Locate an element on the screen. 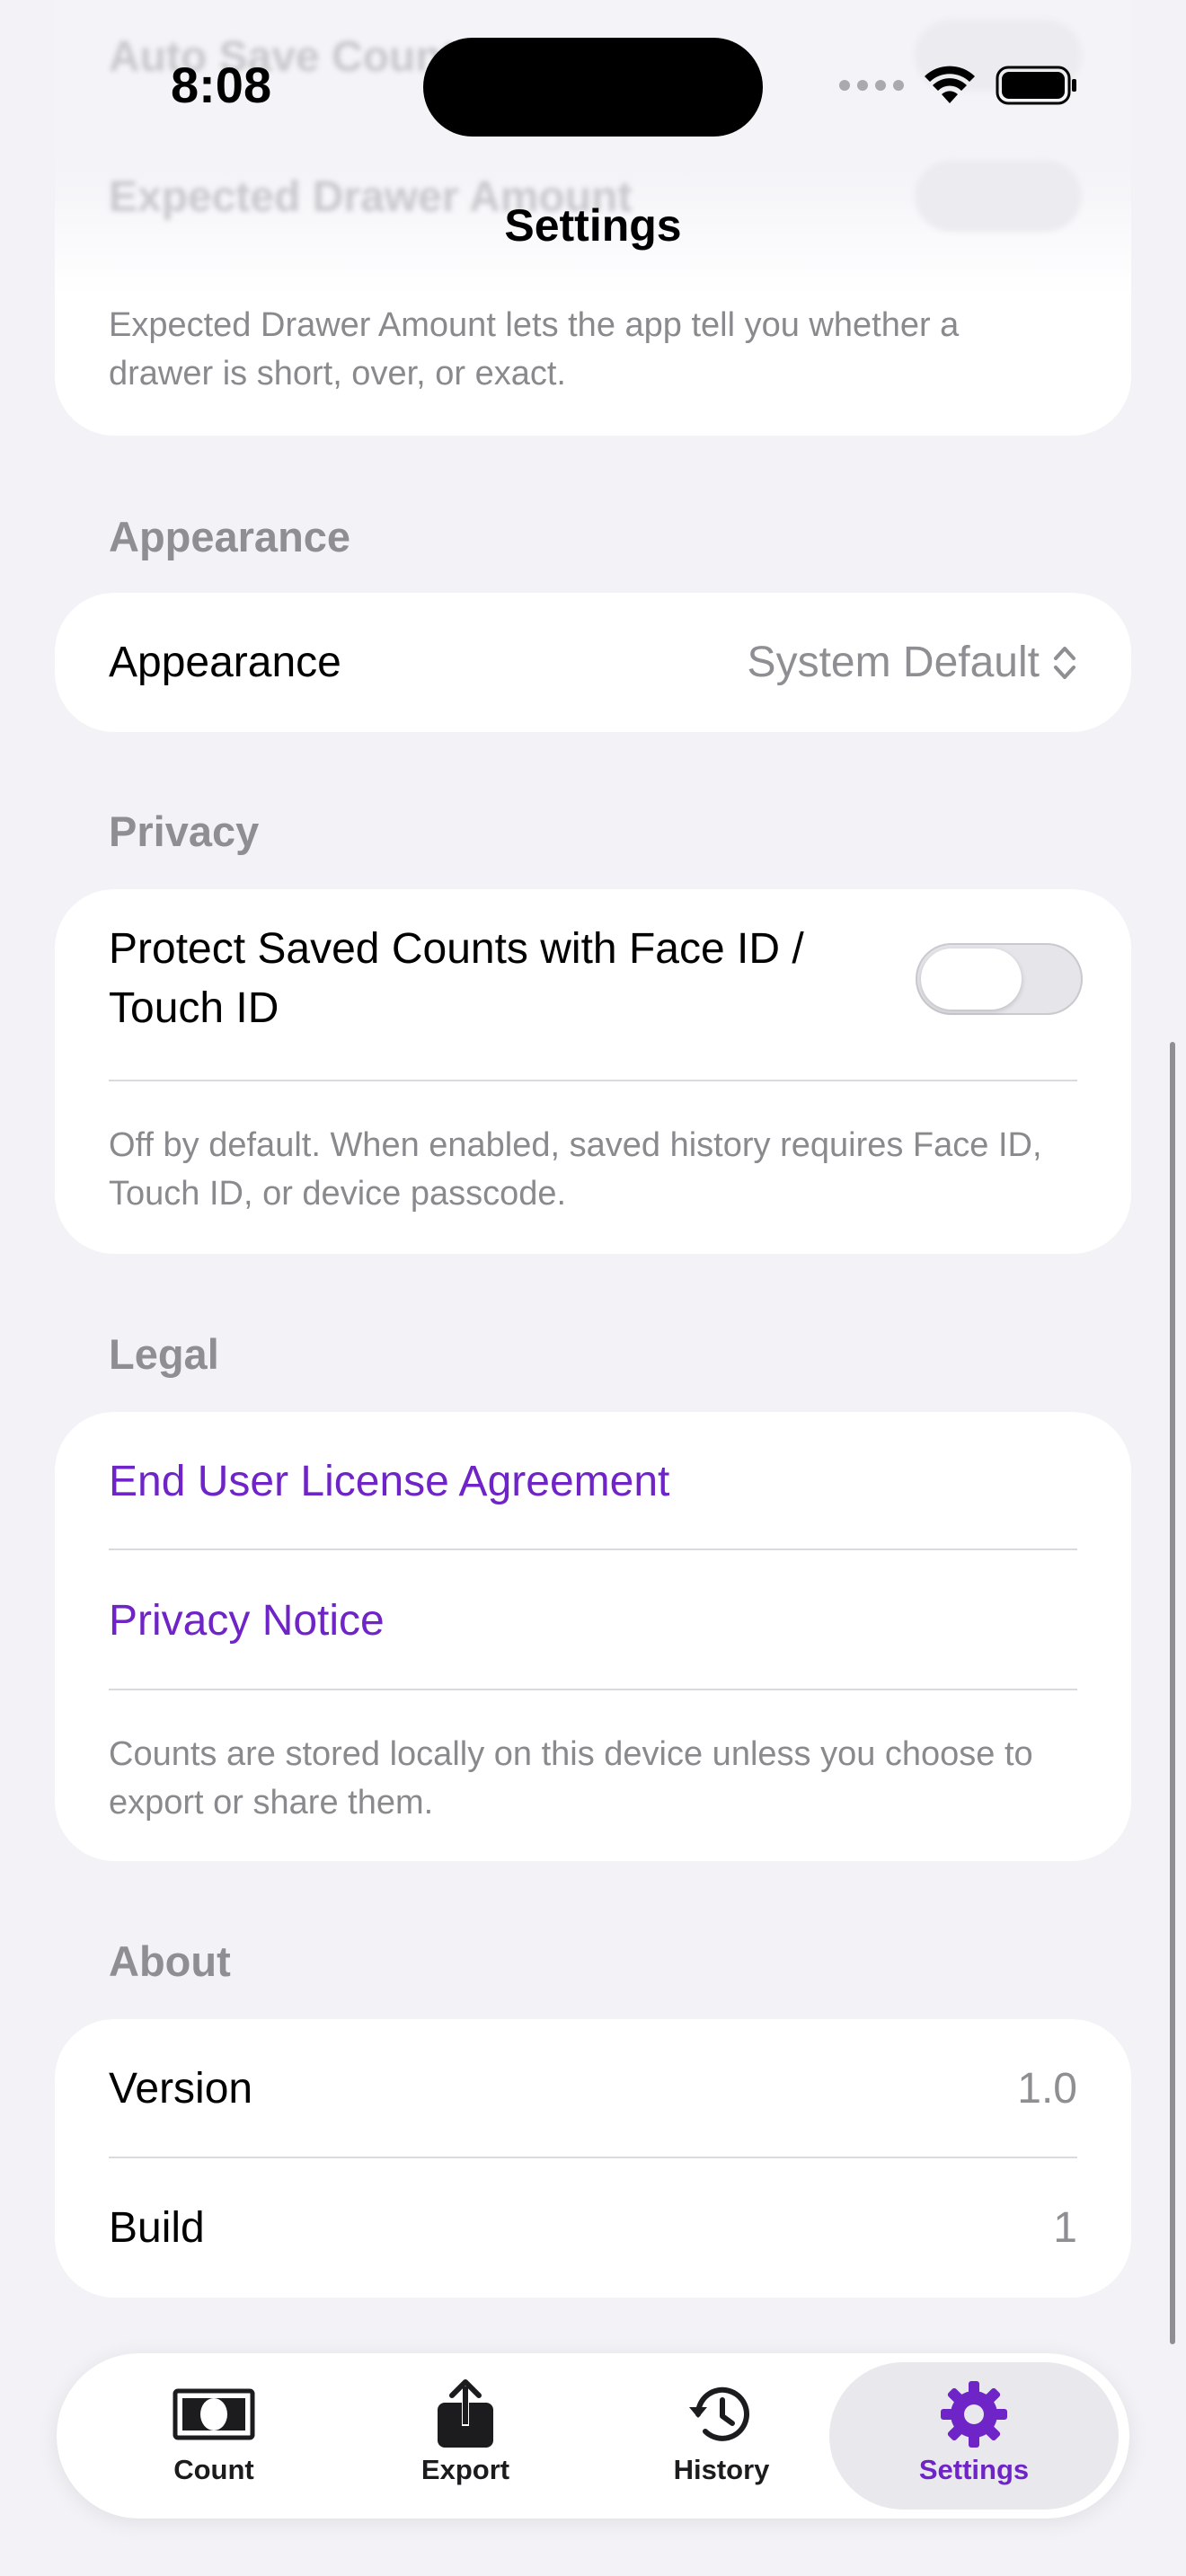 This screenshot has width=1186, height=2576. tab-history: History is located at coordinates (721, 2436).